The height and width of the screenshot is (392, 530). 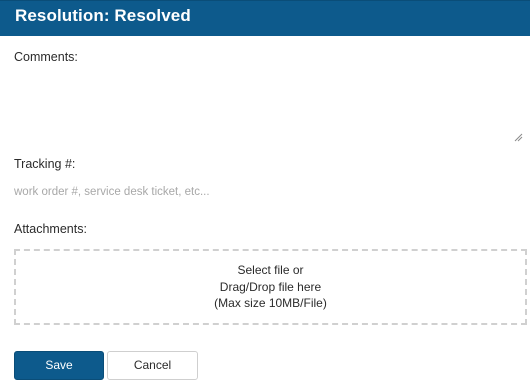 I want to click on cancel-button: Cancel, so click(x=152, y=365).